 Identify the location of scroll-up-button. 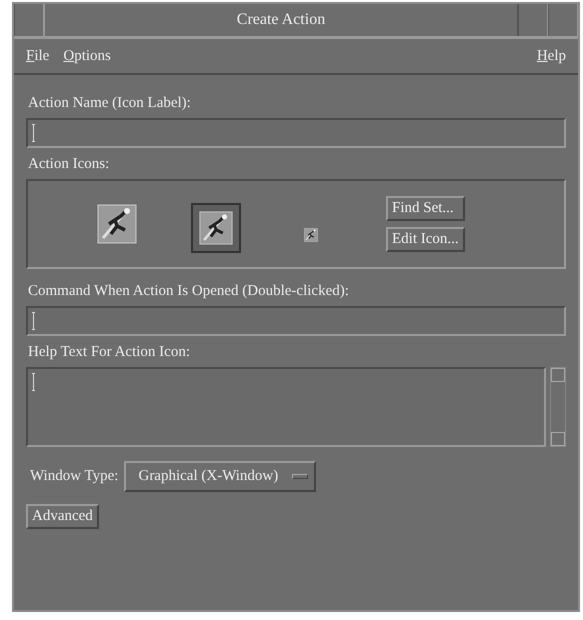
(558, 375).